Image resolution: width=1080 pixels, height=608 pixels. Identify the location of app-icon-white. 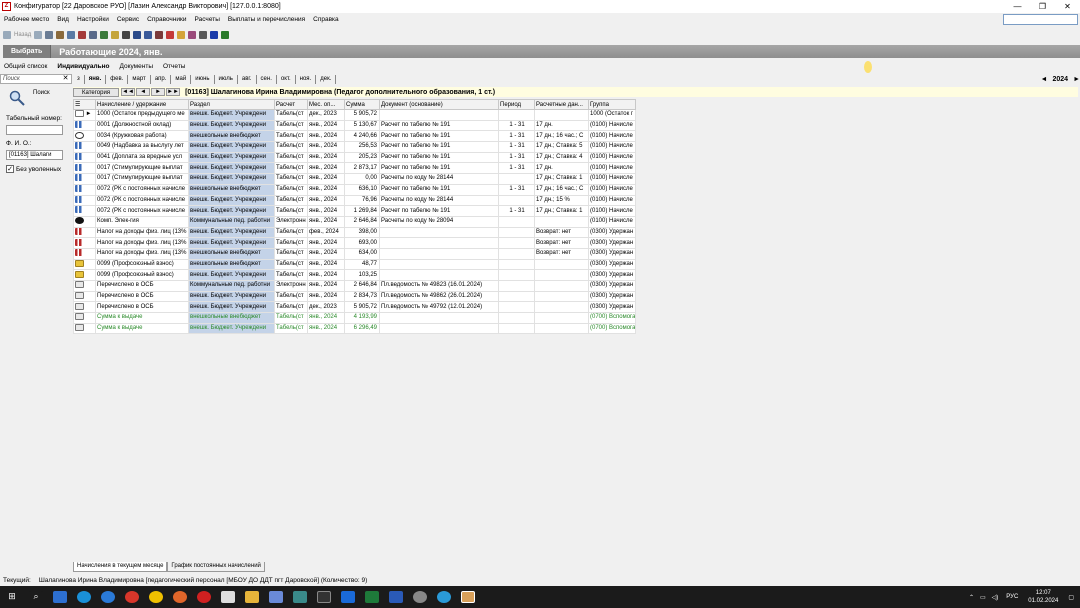
(228, 597).